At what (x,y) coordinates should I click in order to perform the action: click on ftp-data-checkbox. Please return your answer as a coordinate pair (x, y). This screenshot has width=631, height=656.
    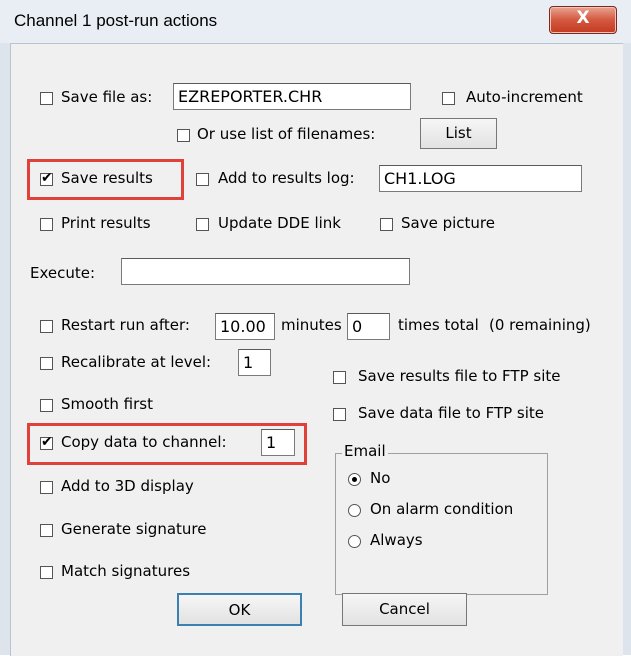
    Looking at the image, I should click on (339, 414).